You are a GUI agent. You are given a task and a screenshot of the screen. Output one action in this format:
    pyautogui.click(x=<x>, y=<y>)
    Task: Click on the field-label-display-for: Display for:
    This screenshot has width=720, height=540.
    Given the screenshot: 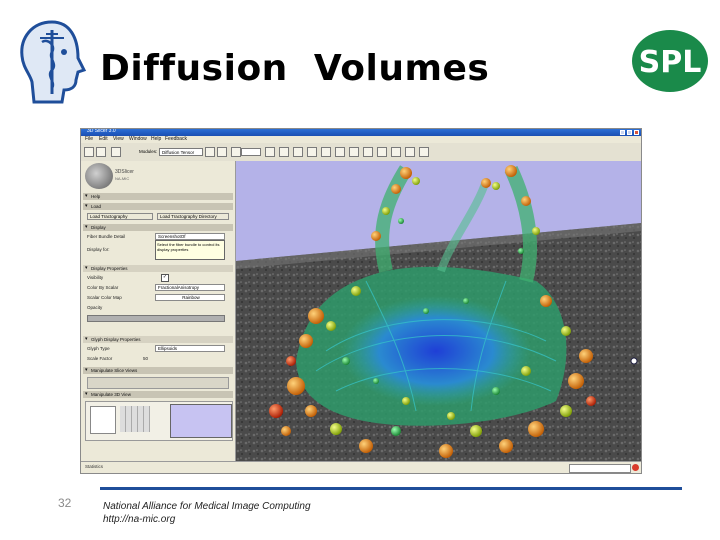 What is the action you would take?
    pyautogui.click(x=98, y=249)
    